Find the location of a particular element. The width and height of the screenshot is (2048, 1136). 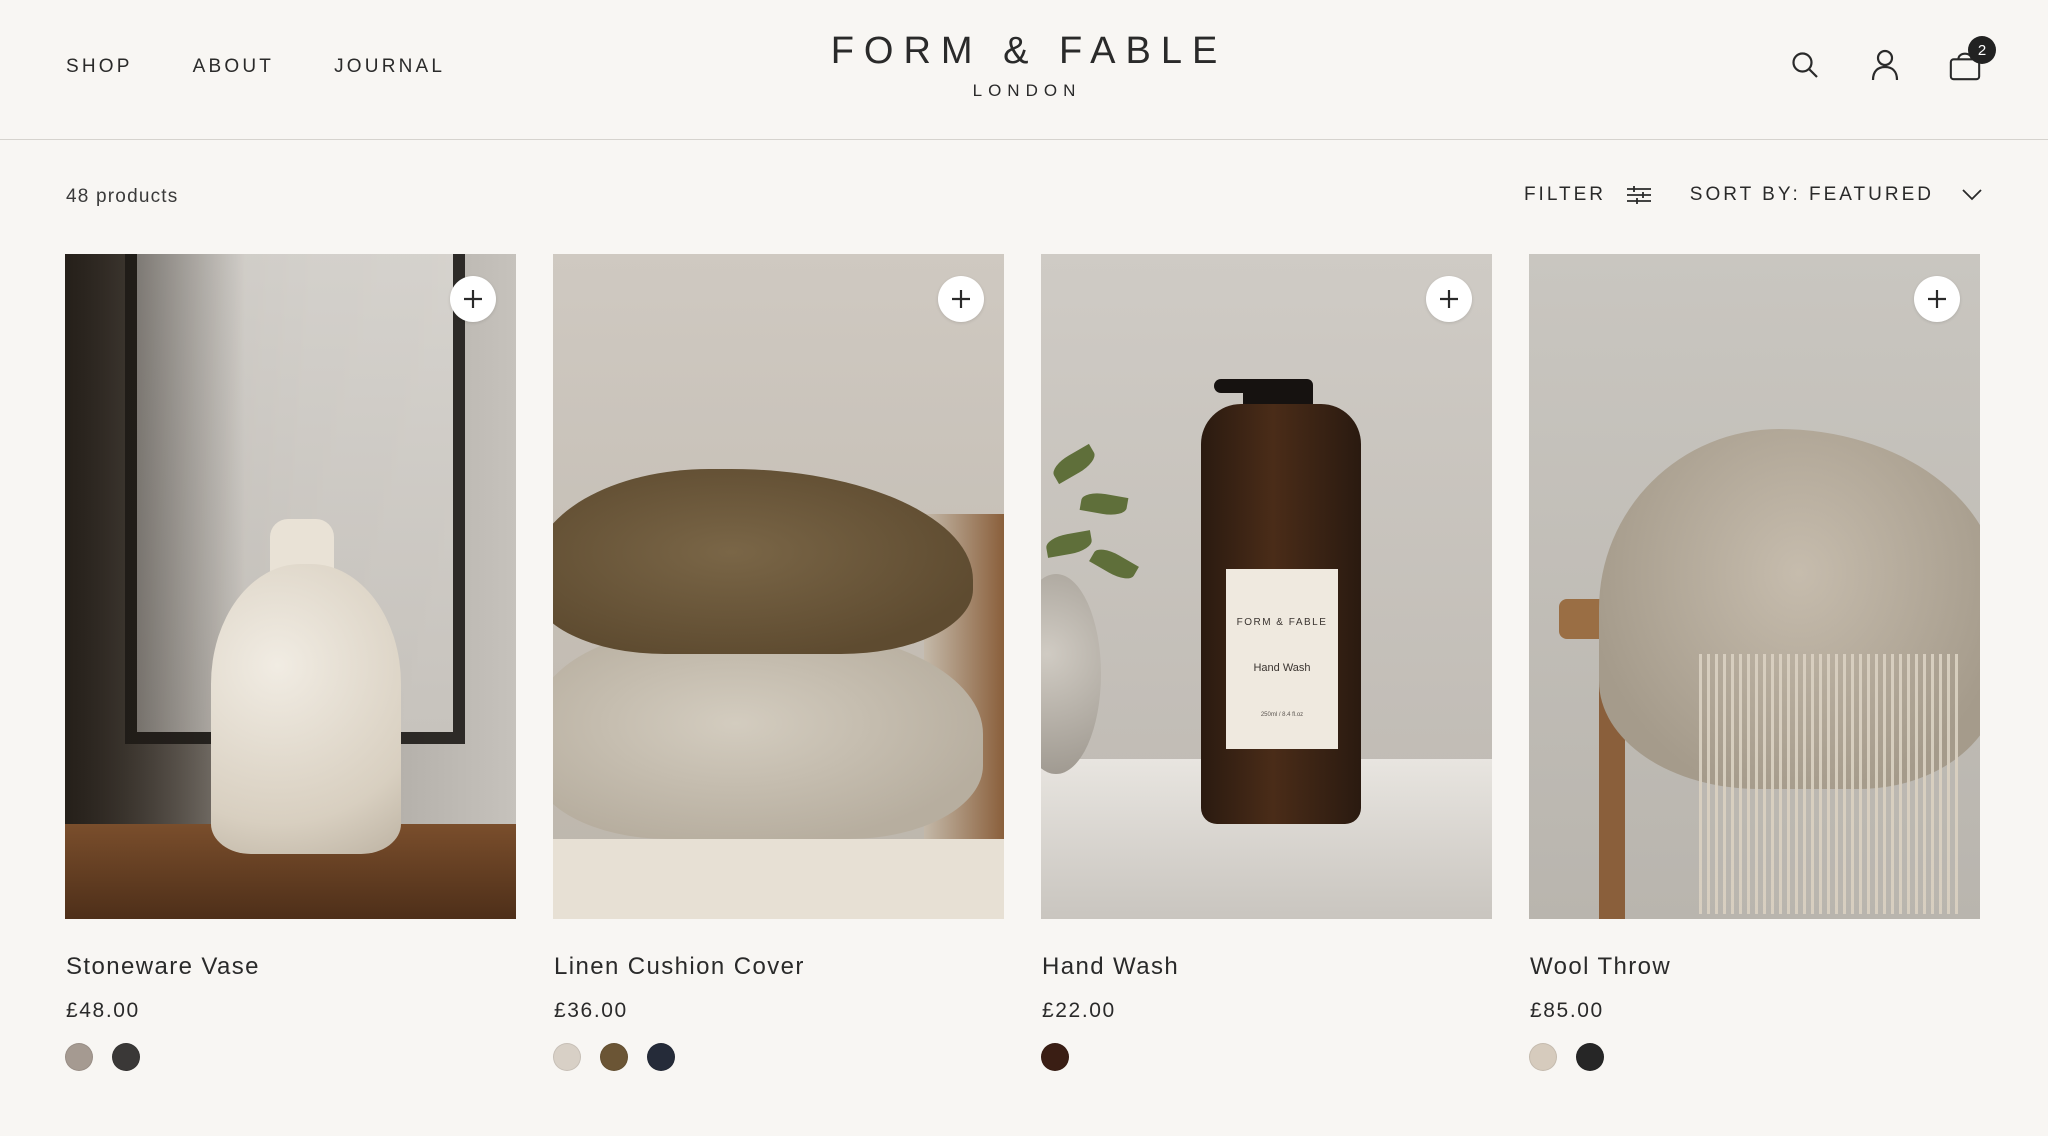

brand-name: FORM & FABLE is located at coordinates (1029, 51).